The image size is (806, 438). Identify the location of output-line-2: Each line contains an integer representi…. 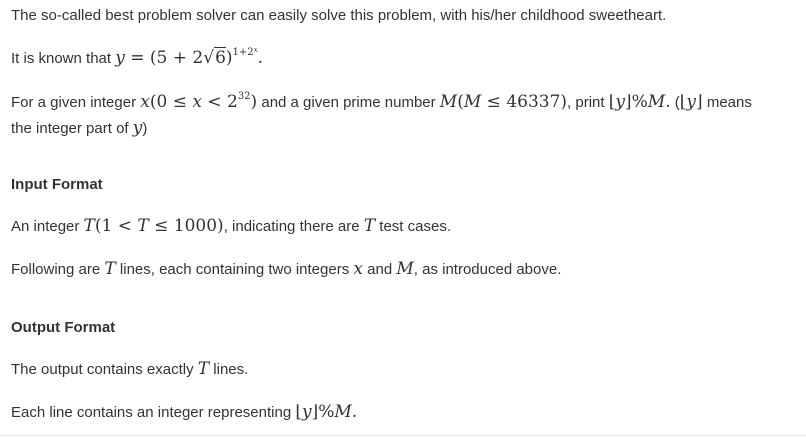
(184, 412).